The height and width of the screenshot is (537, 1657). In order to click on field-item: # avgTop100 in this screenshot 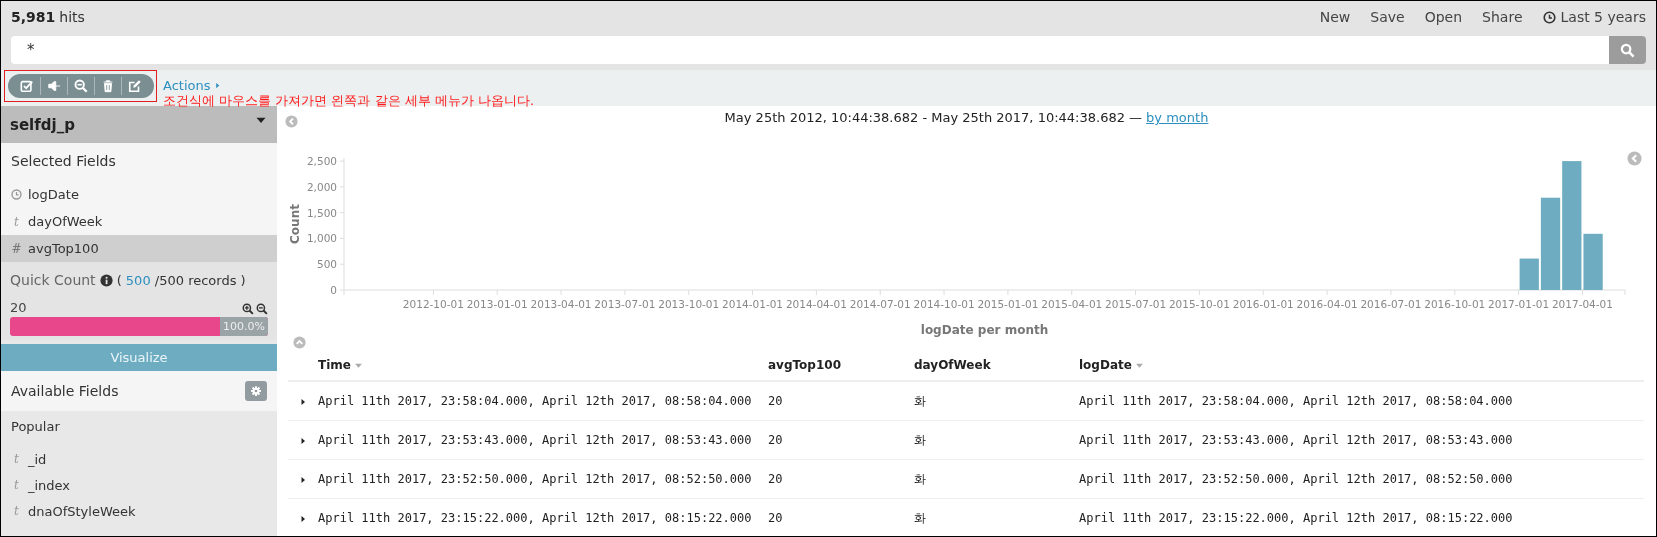, I will do `click(139, 248)`.